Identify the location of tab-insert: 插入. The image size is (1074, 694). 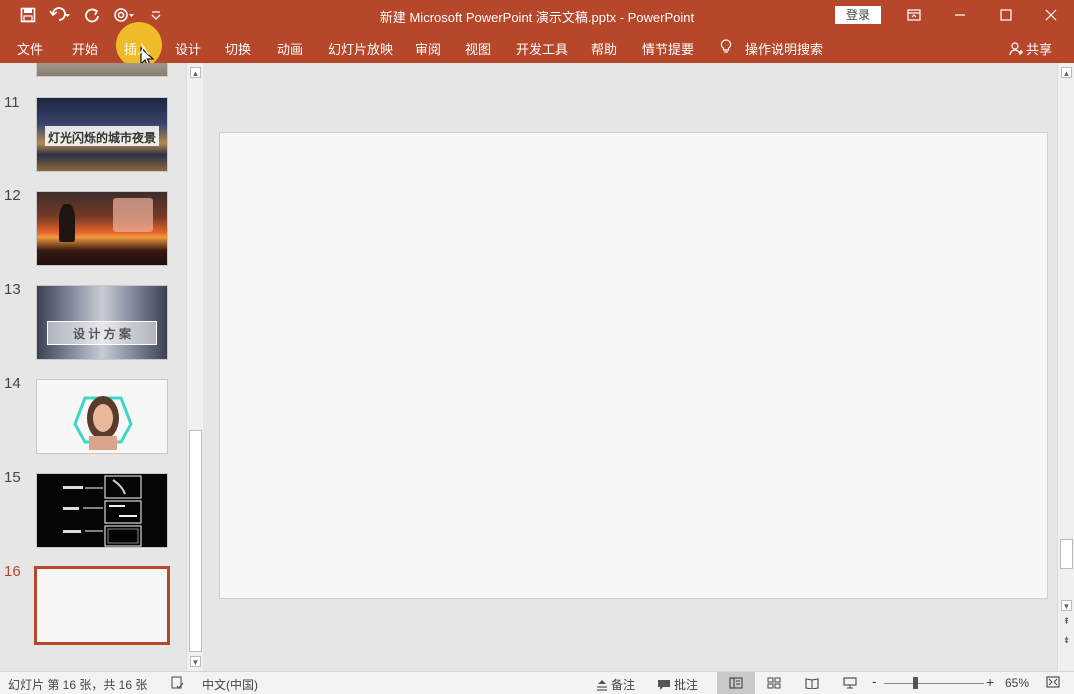
(137, 48).